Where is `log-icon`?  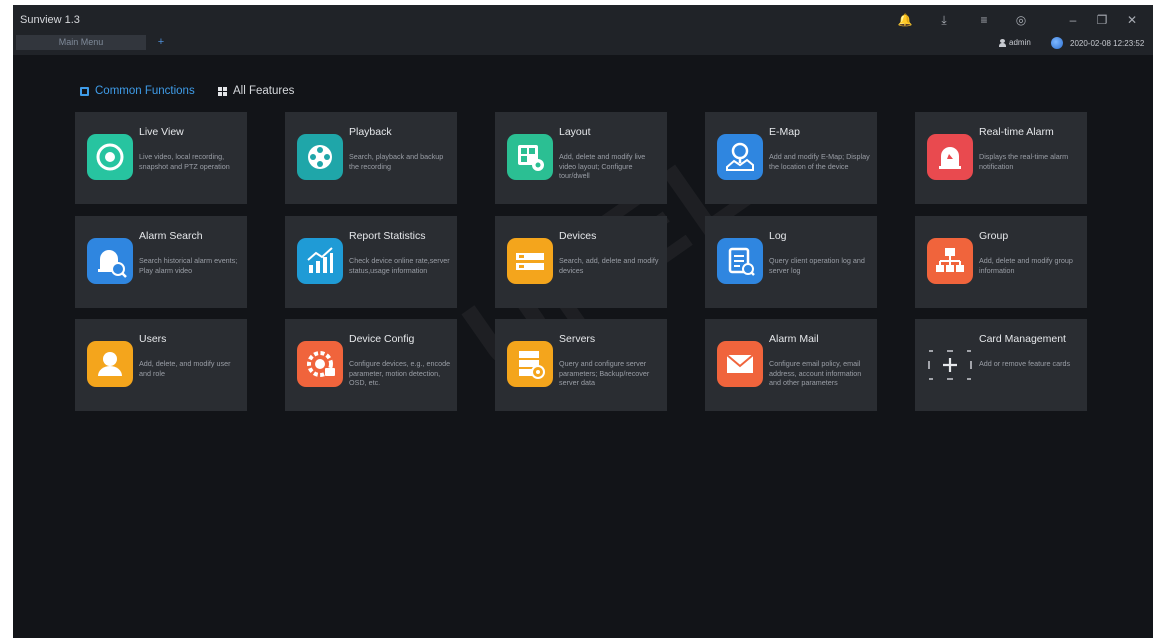
log-icon is located at coordinates (740, 261).